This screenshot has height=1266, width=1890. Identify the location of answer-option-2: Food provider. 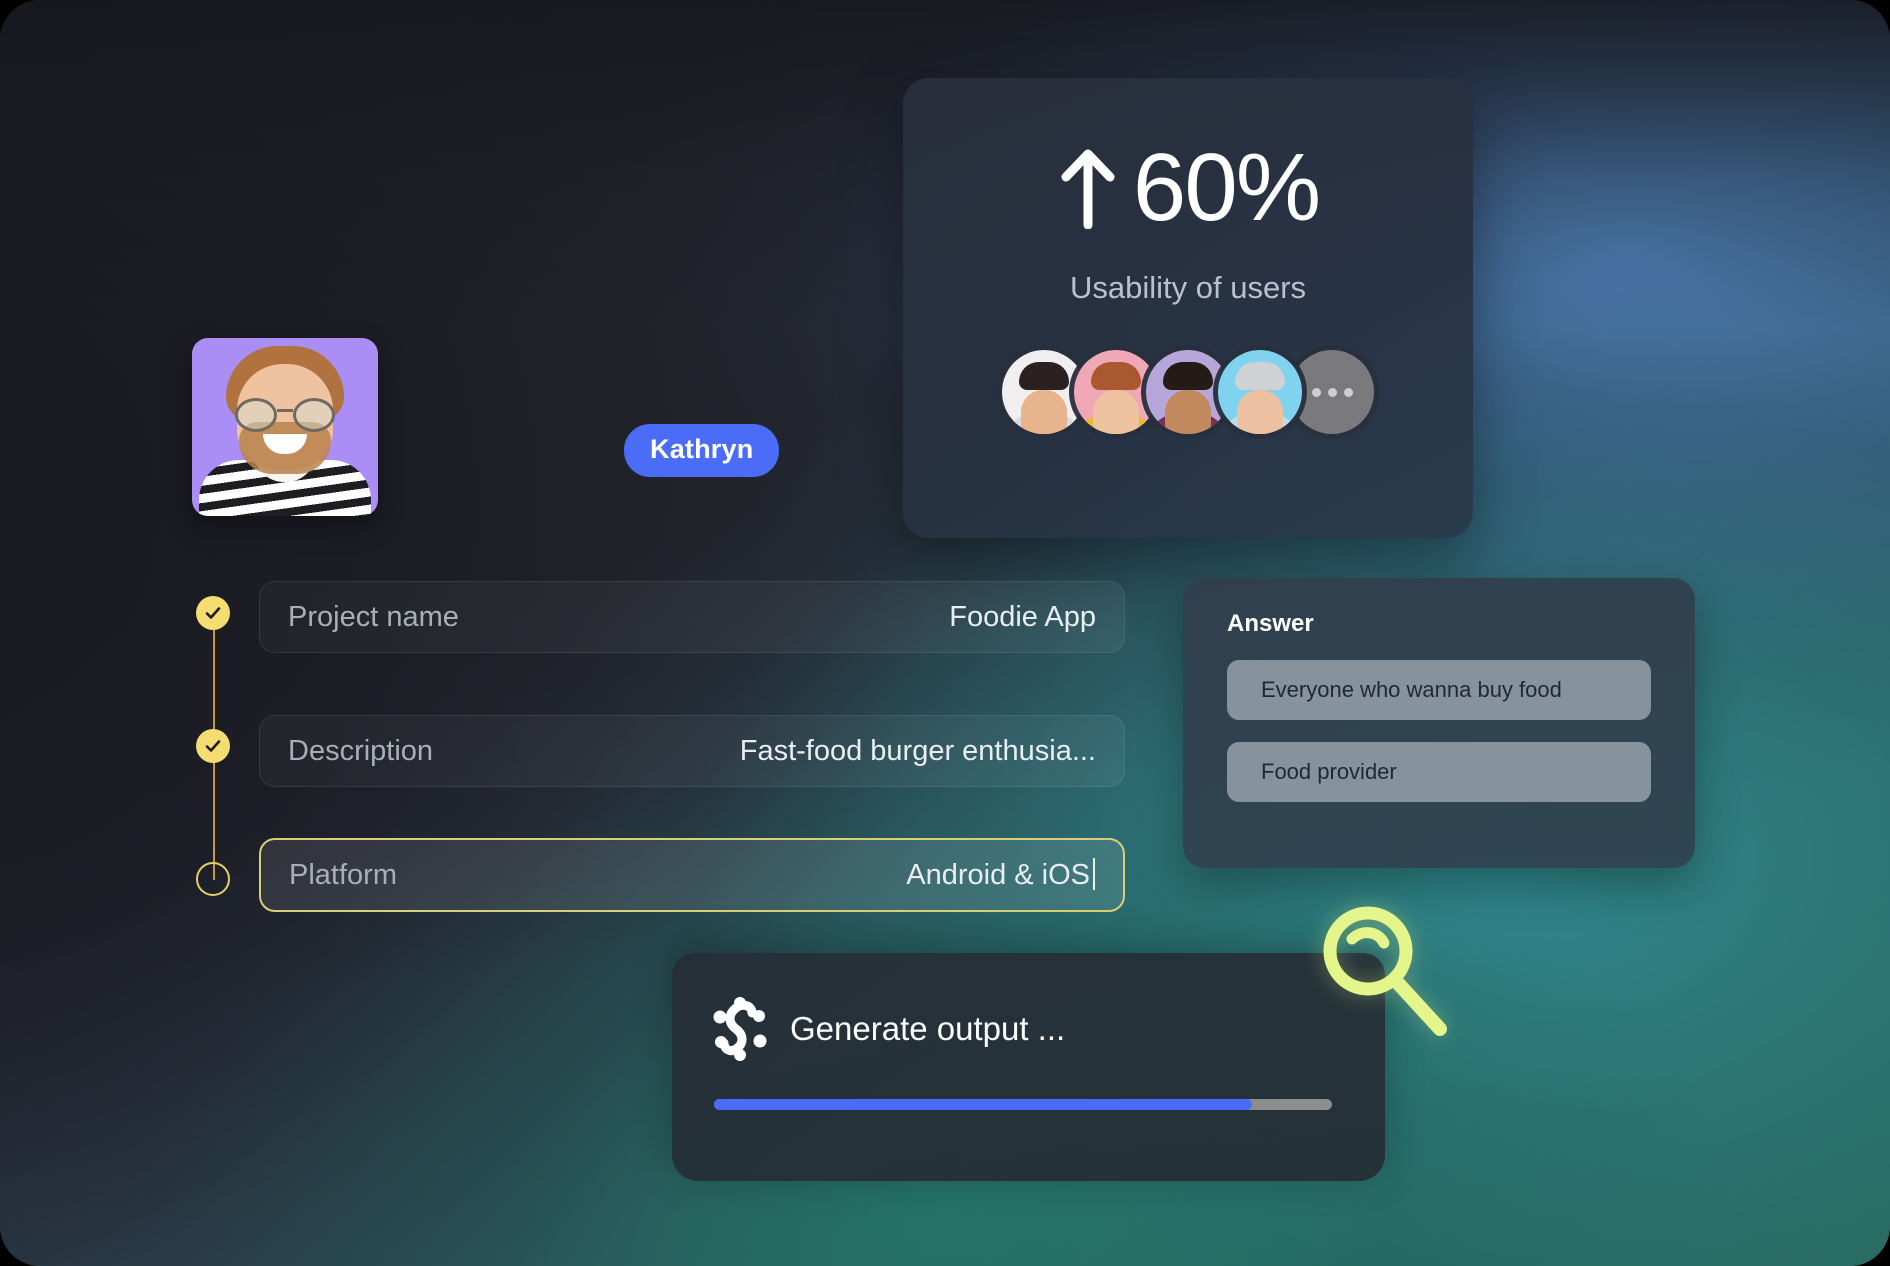
(1439, 772).